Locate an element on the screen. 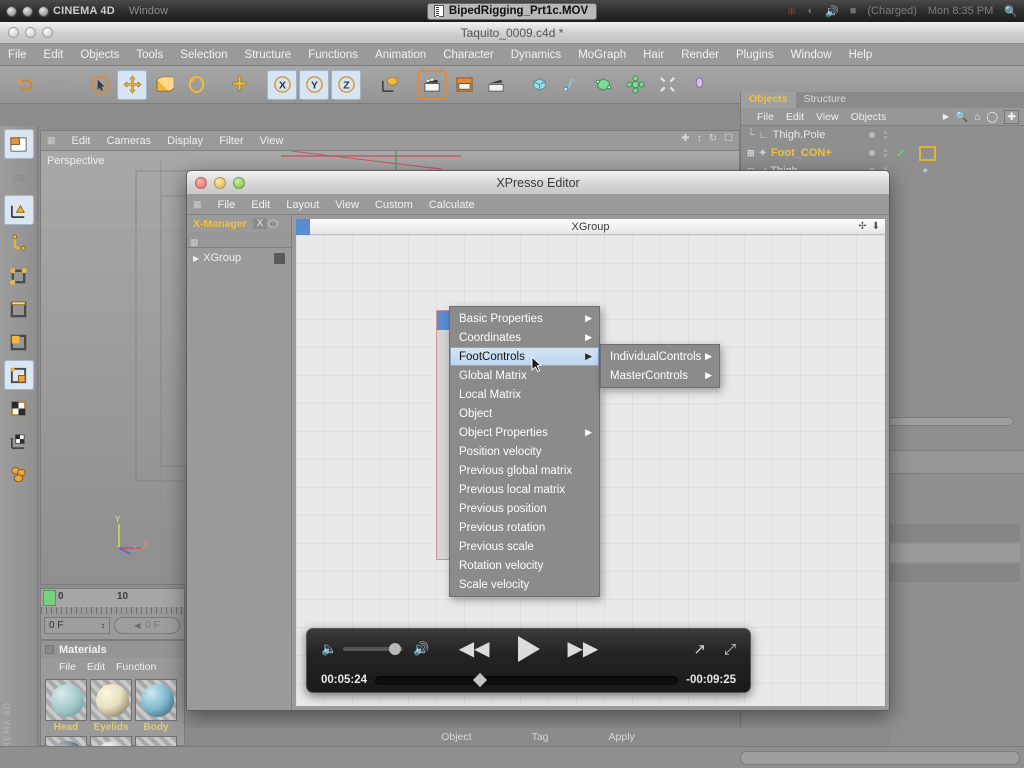 This screenshot has width=1024, height=768. rewind-small-icon: ◀ is located at coordinates (137, 625).